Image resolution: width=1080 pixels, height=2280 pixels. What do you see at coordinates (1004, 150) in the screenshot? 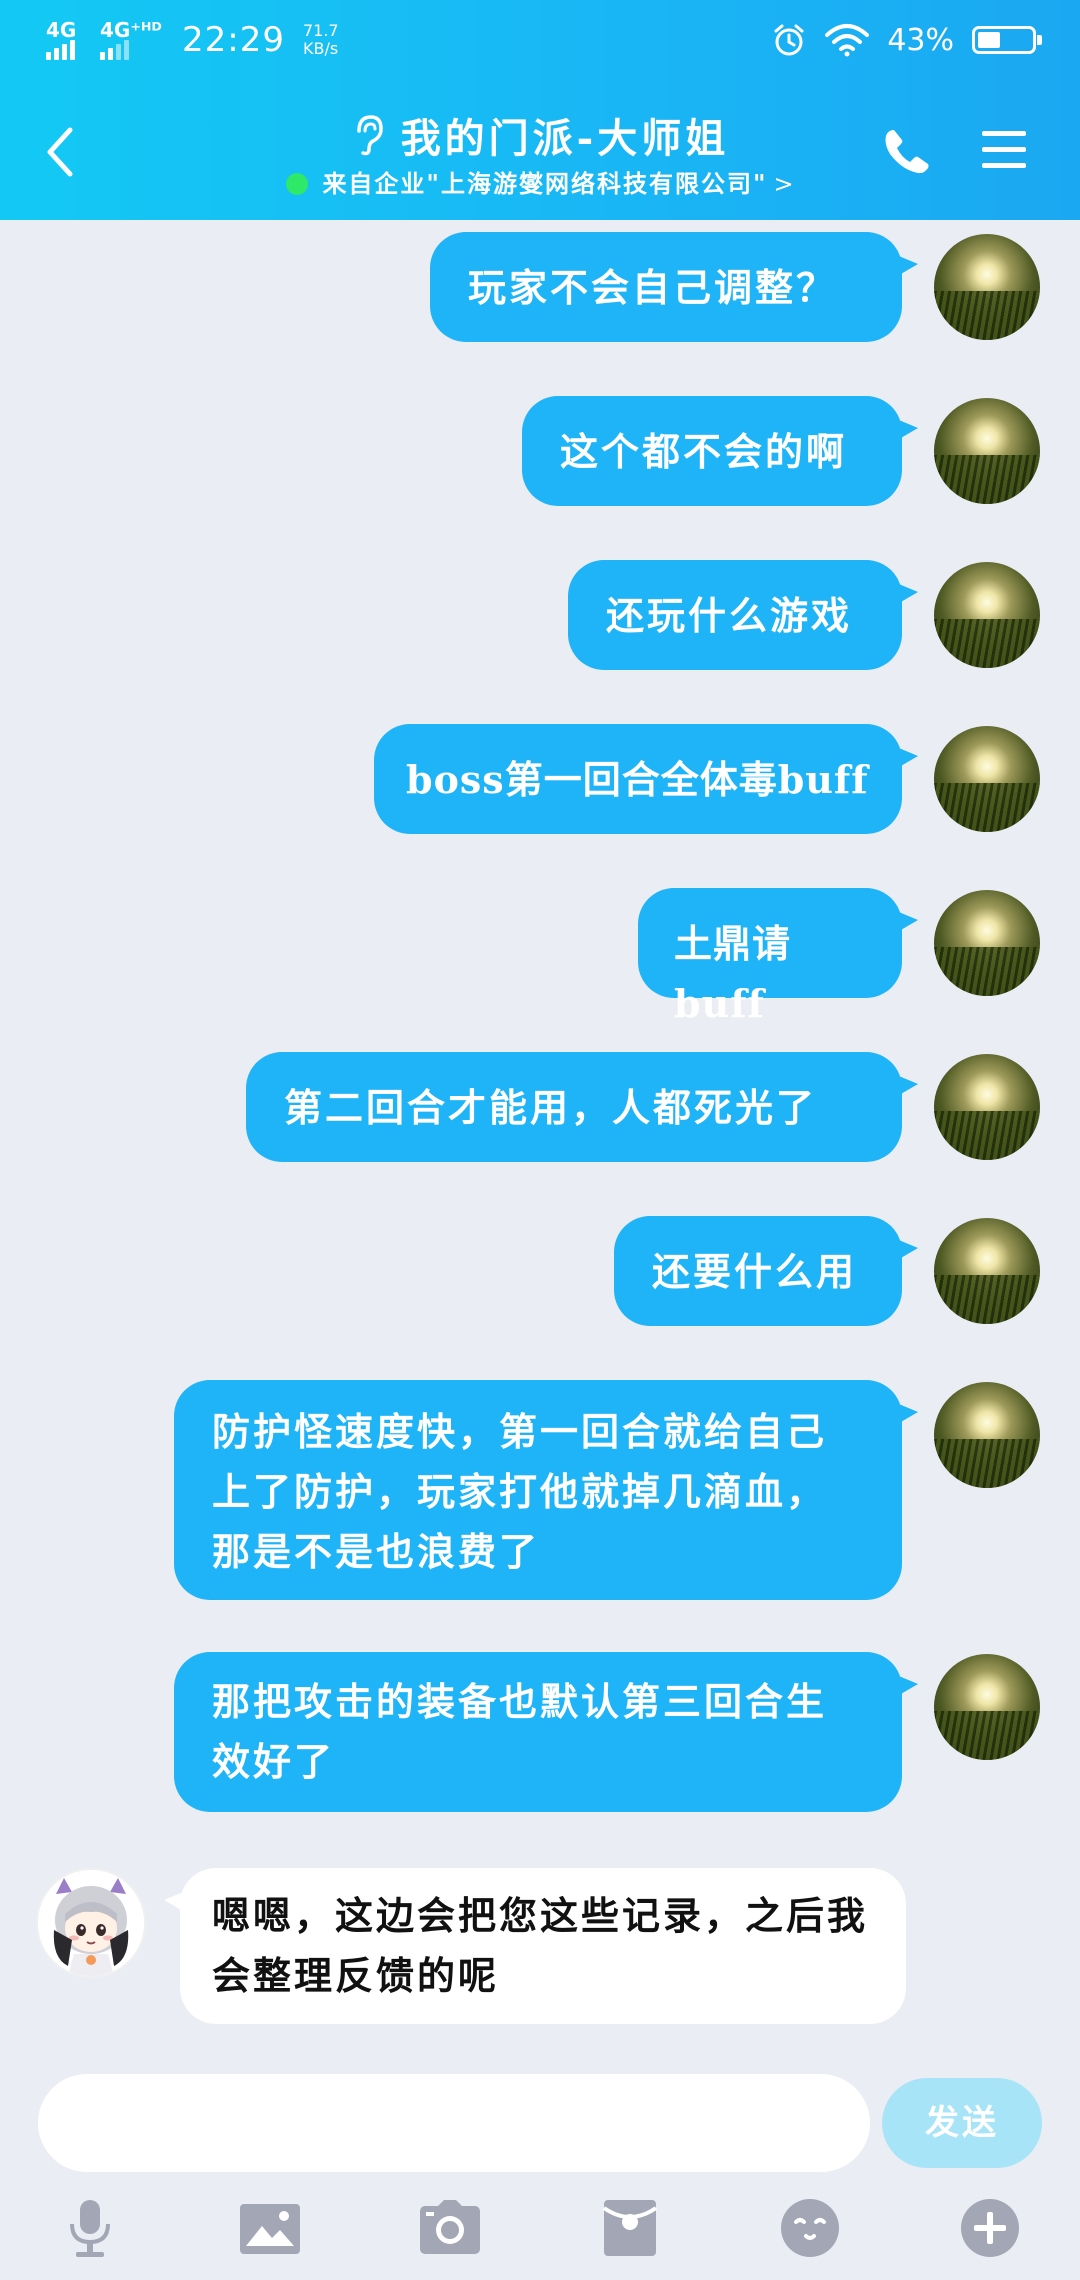
I see `menu-icon` at bounding box center [1004, 150].